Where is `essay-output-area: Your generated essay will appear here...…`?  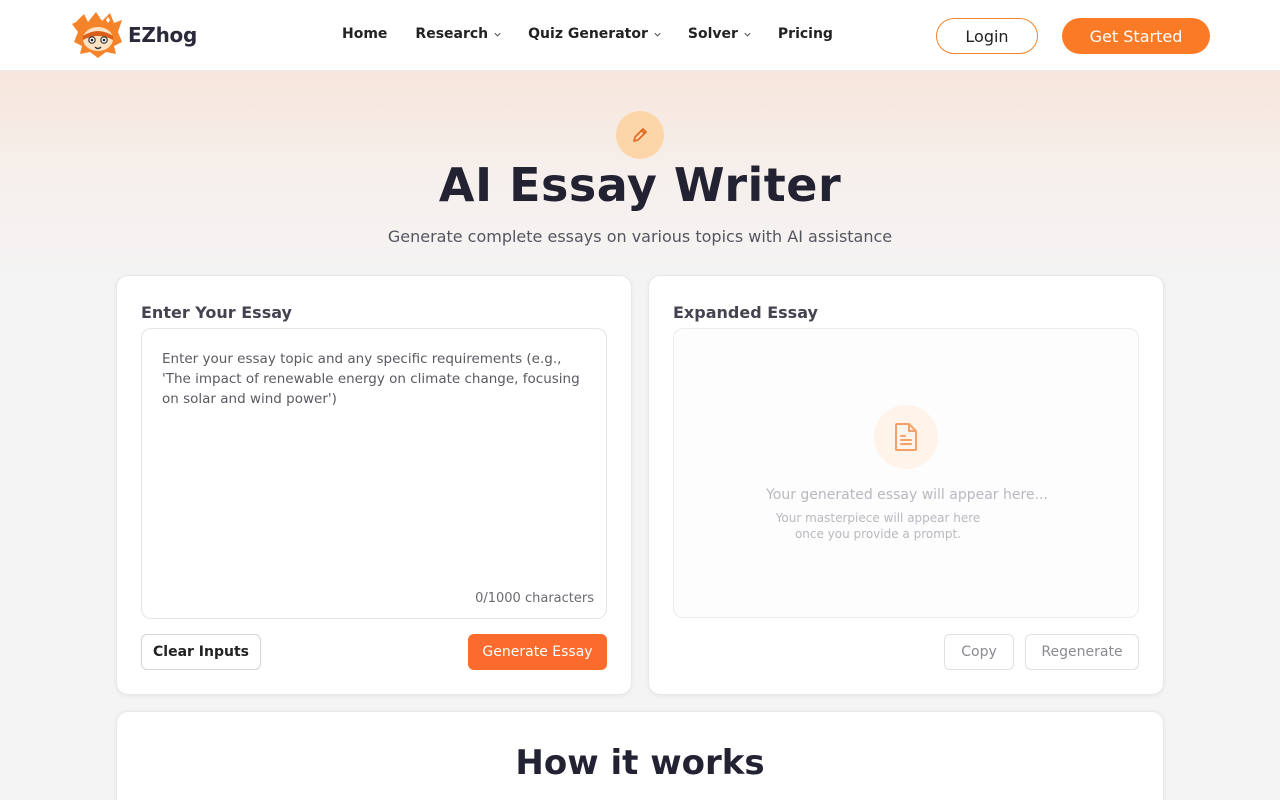
essay-output-area: Your generated essay will appear here...… is located at coordinates (906, 473).